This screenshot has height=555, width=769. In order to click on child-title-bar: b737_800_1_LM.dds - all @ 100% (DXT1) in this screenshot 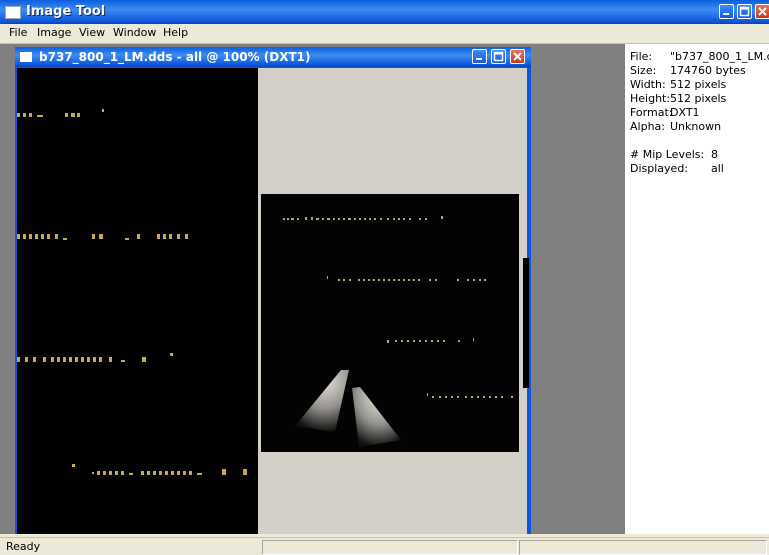, I will do `click(273, 57)`.